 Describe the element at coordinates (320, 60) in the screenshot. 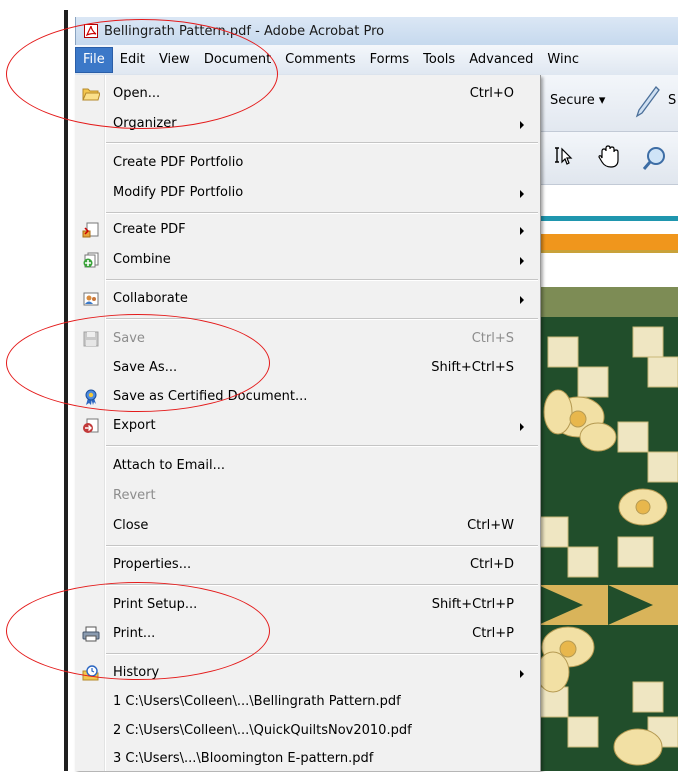

I see `menu-comments: Comments` at that location.